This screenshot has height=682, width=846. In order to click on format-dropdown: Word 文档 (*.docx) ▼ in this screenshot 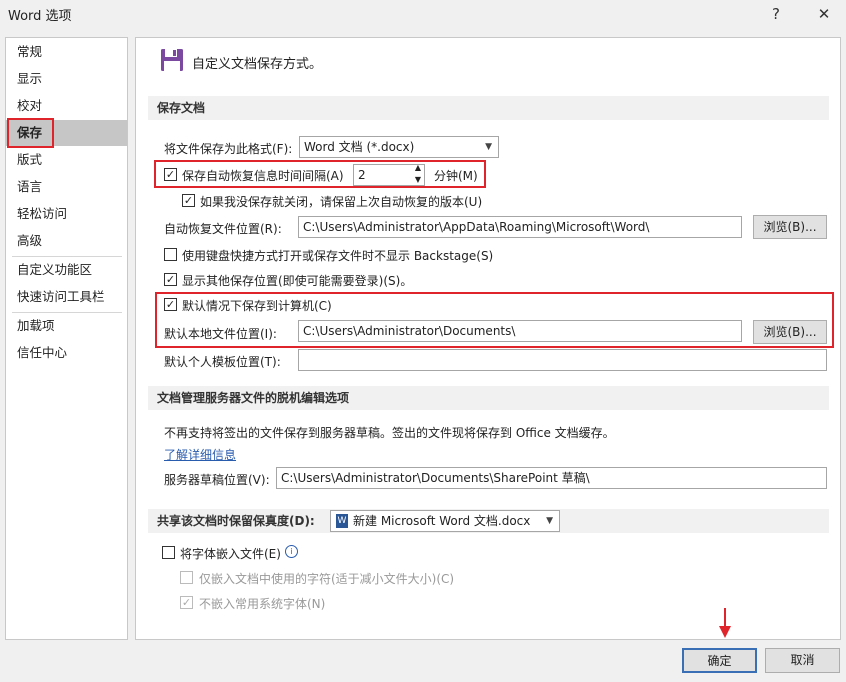, I will do `click(399, 147)`.